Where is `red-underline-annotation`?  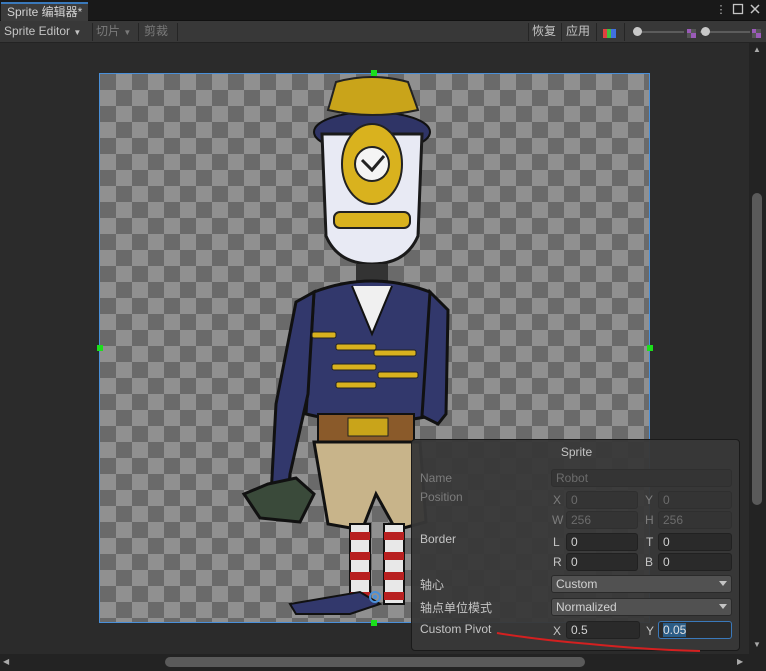
red-underline-annotation is located at coordinates (598, 642).